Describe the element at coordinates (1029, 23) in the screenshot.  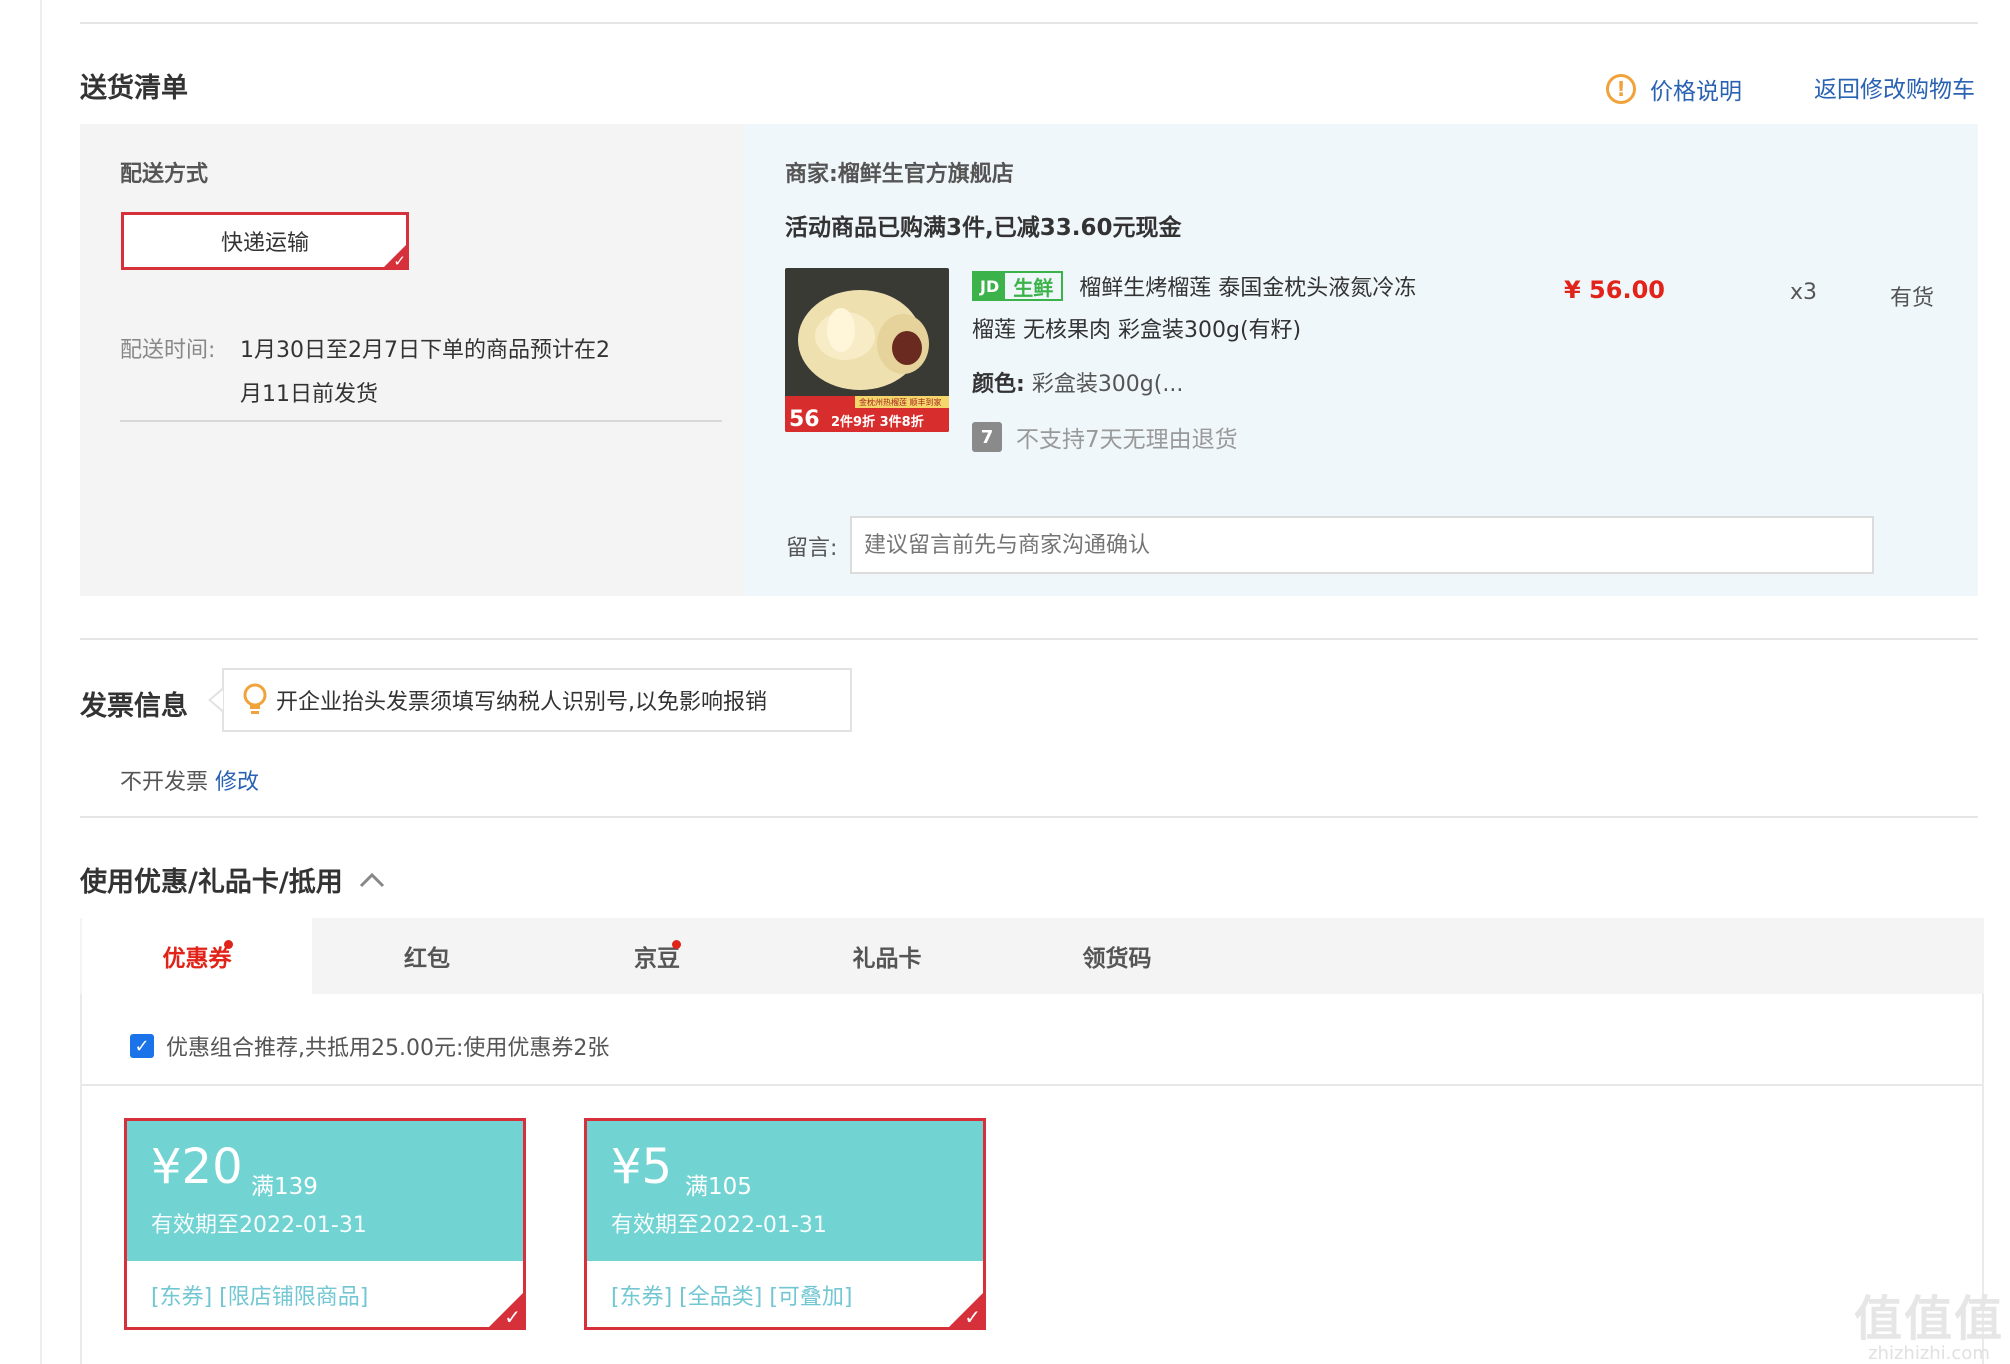
I see `divider-top` at that location.